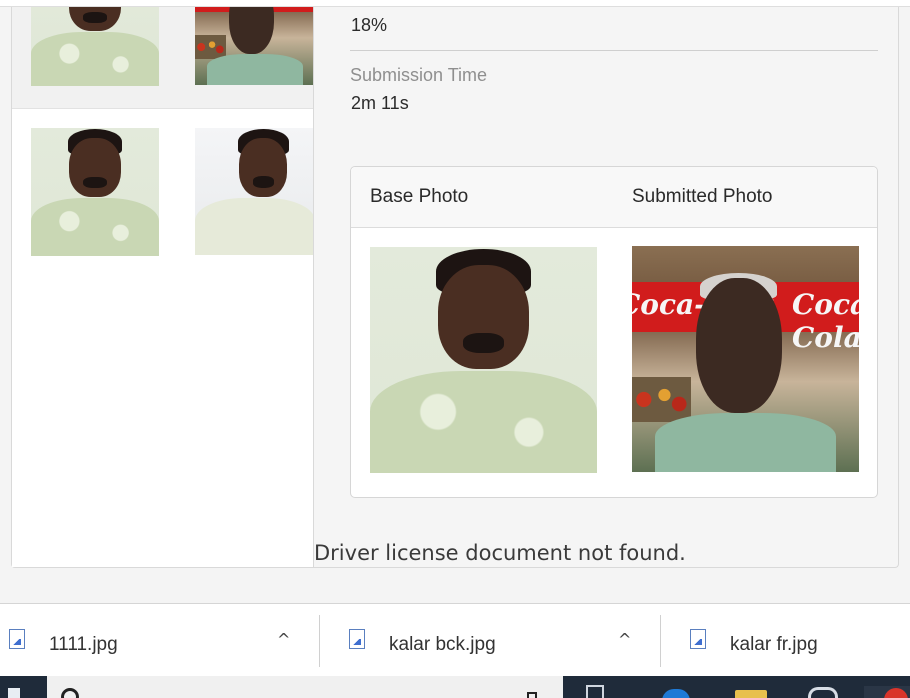 This screenshot has height=698, width=910. I want to click on thumbnail-base-photo, so click(95, 46).